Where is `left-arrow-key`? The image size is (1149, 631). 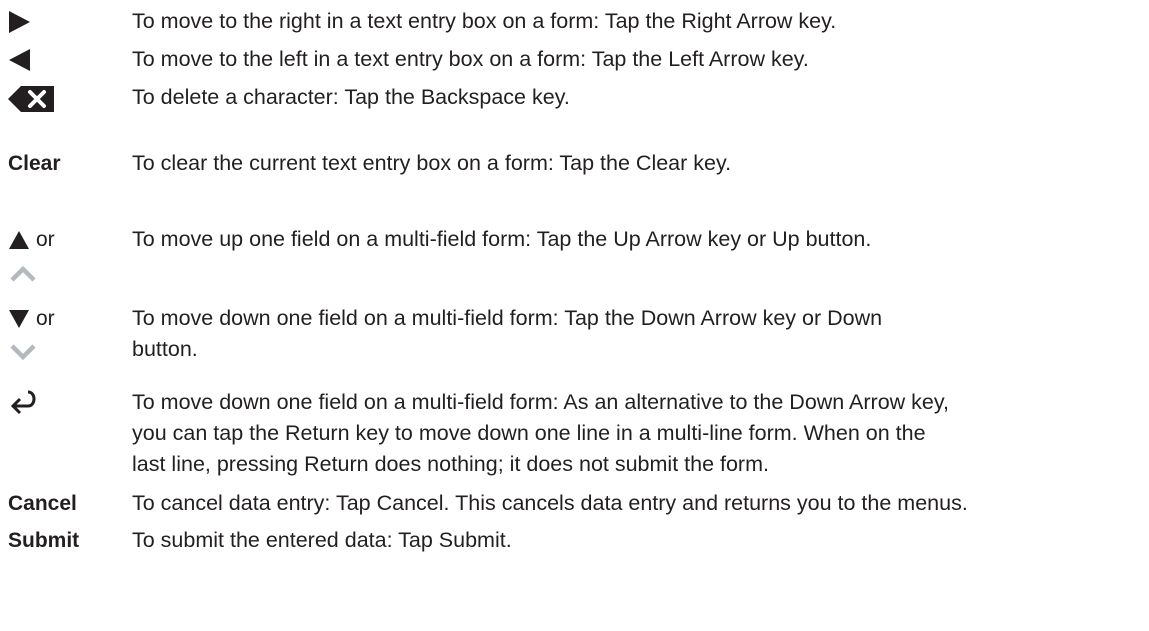
left-arrow-key is located at coordinates (68, 58).